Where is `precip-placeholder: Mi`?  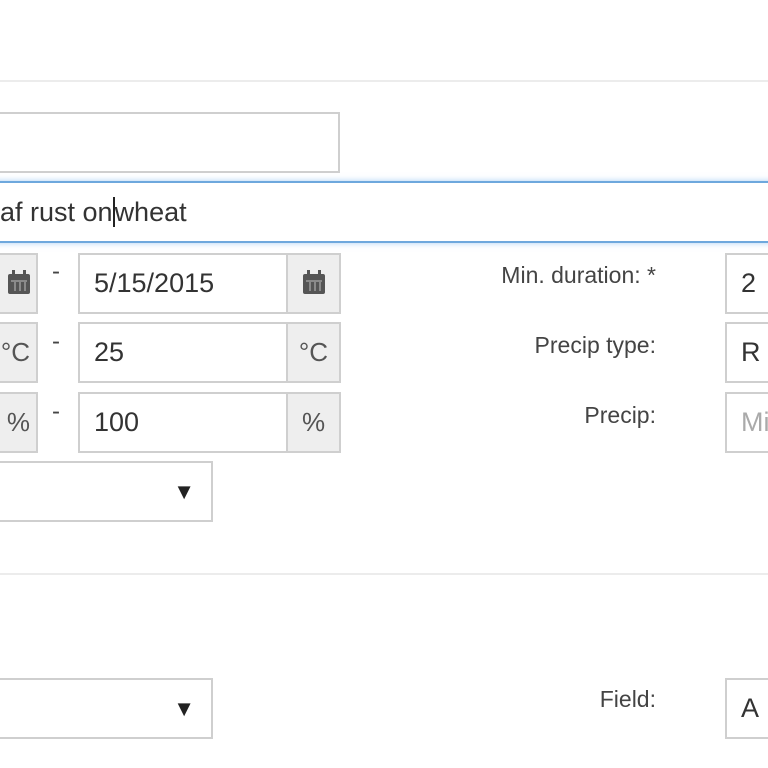
precip-placeholder: Mi is located at coordinates (754, 422).